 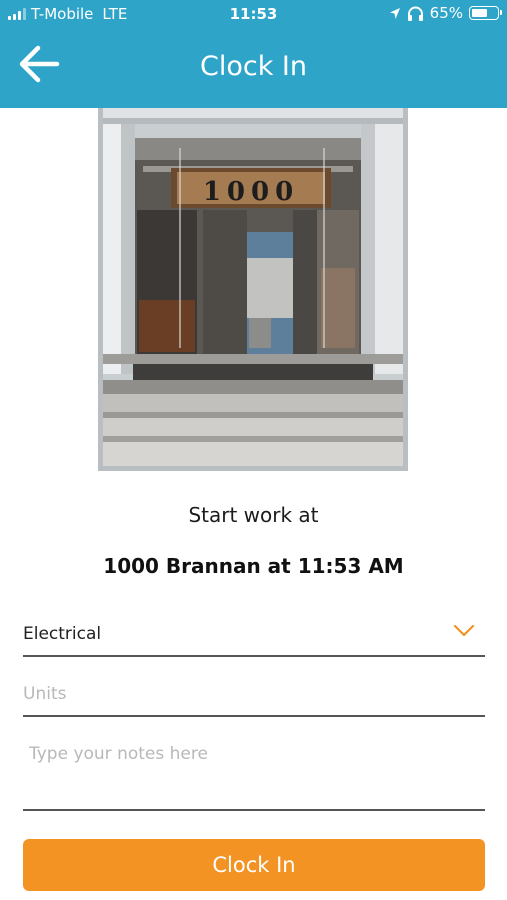 I want to click on battery-percent: 65%, so click(x=446, y=13).